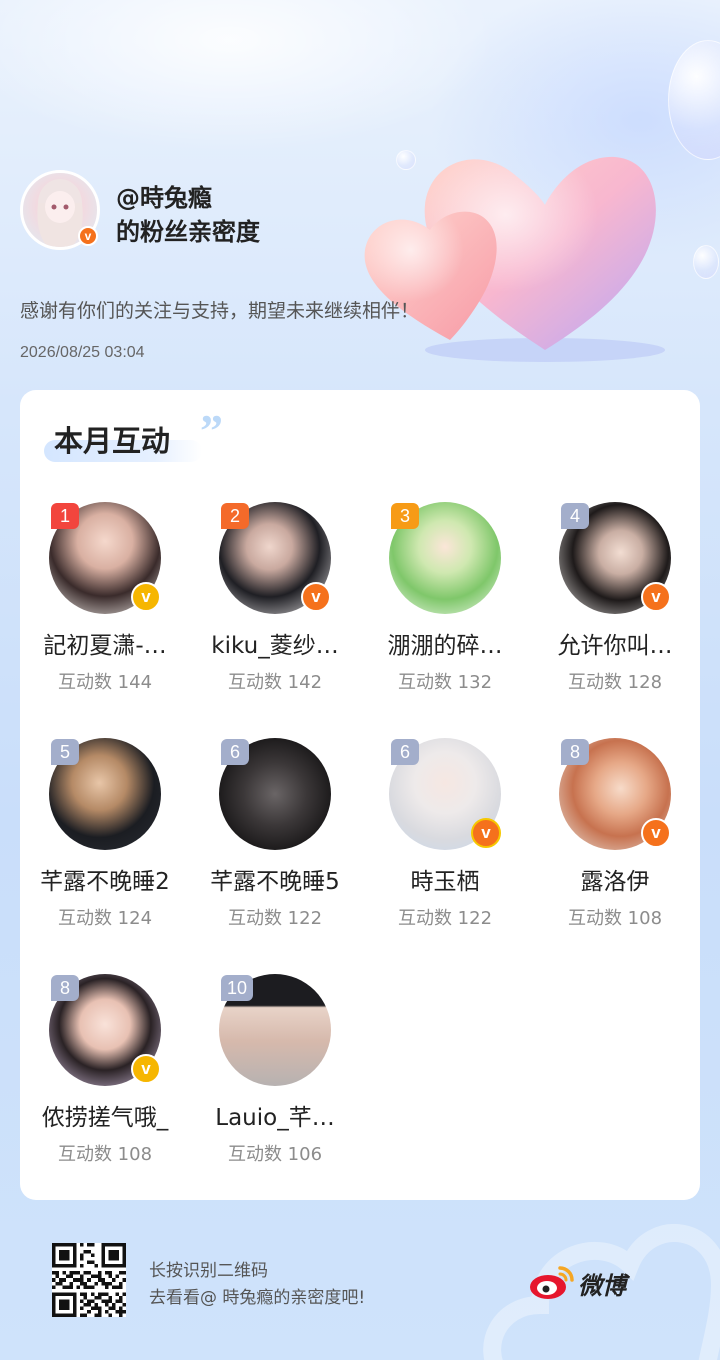  Describe the element at coordinates (208, 1271) in the screenshot. I see `scan-hint: 长按识别二维码` at that location.